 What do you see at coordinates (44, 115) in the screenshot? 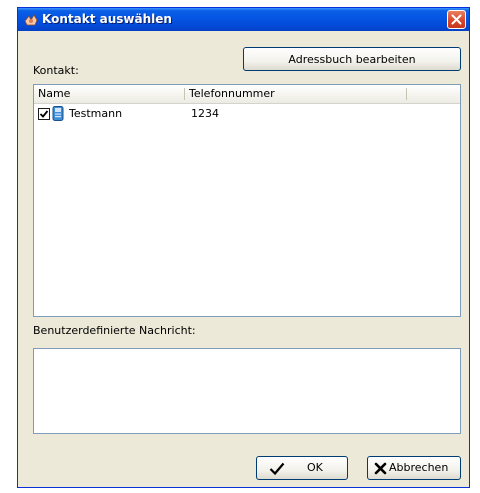
I see `contact-checkbox` at bounding box center [44, 115].